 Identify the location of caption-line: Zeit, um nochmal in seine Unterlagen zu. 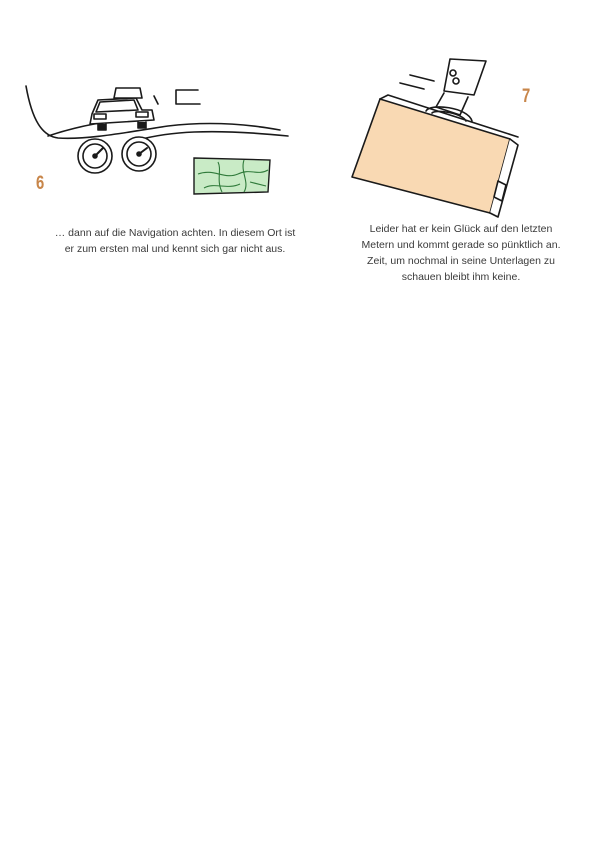
(461, 261).